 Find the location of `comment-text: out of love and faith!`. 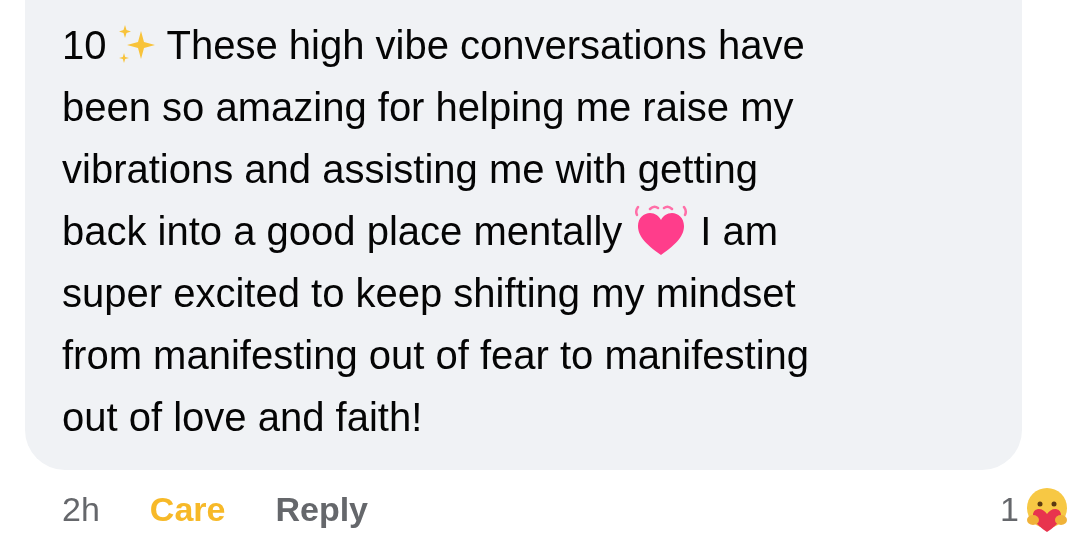

comment-text: out of love and faith! is located at coordinates (242, 417).